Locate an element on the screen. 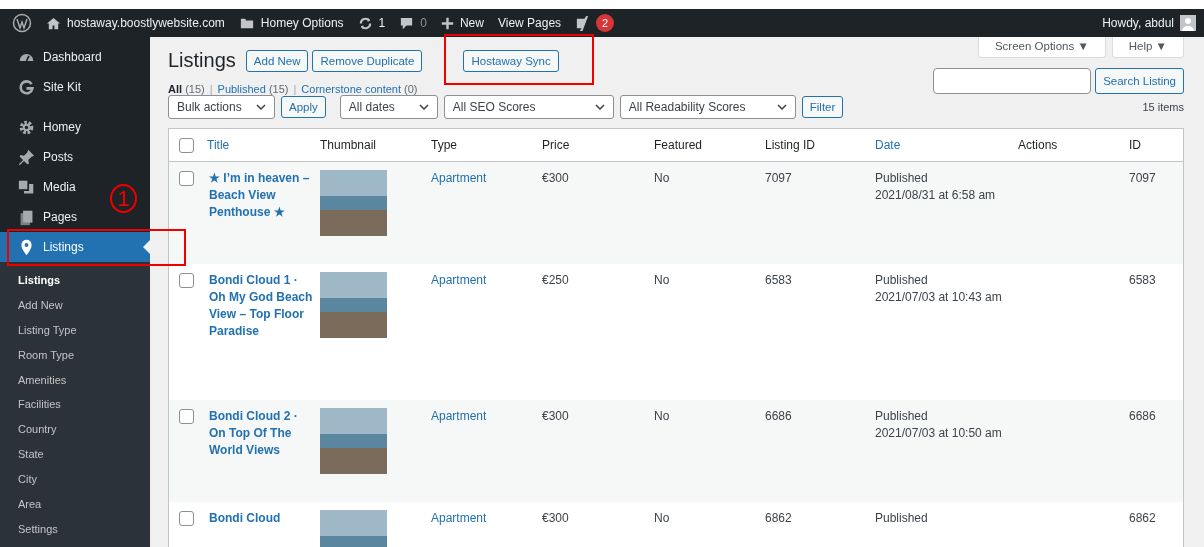 This screenshot has height=547, width=1204. view-filter-link: Published (15) is located at coordinates (253, 89).